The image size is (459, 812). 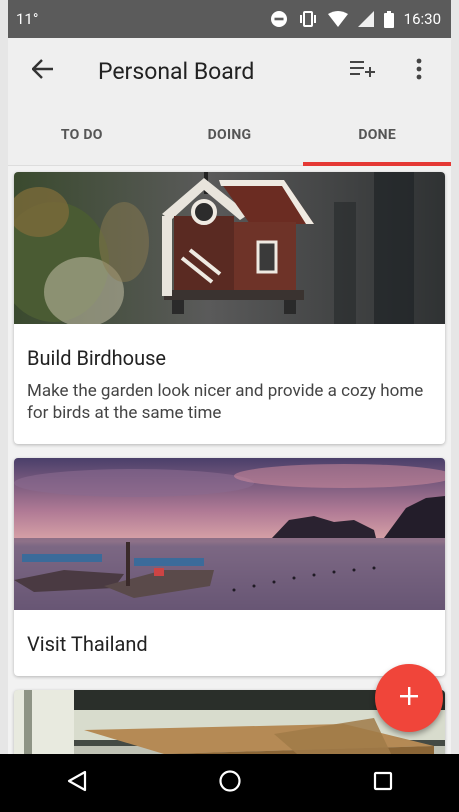 I want to click on status-icons: 16:30, so click(x=355, y=19).